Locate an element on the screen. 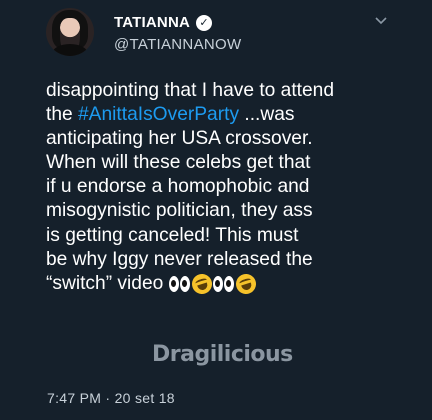  tweet-line-text: the is located at coordinates (62, 115).